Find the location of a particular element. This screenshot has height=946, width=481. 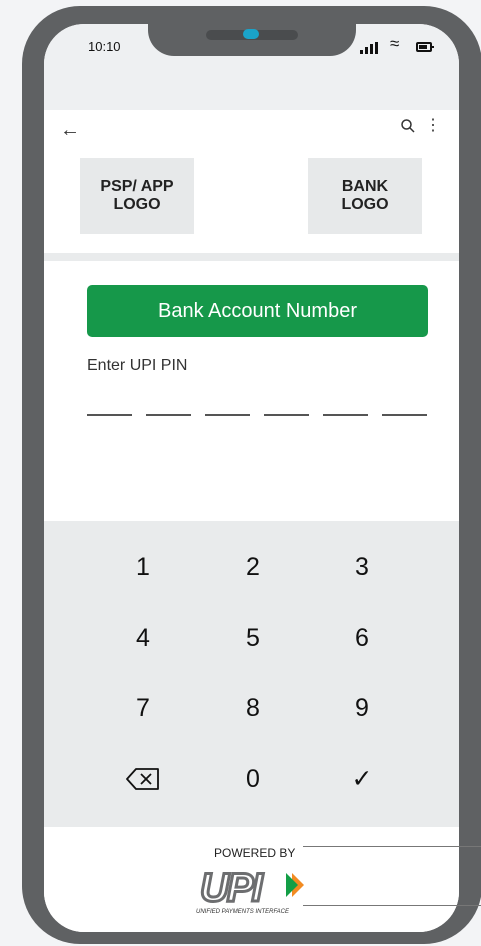

guide-line-bottom is located at coordinates (392, 905).